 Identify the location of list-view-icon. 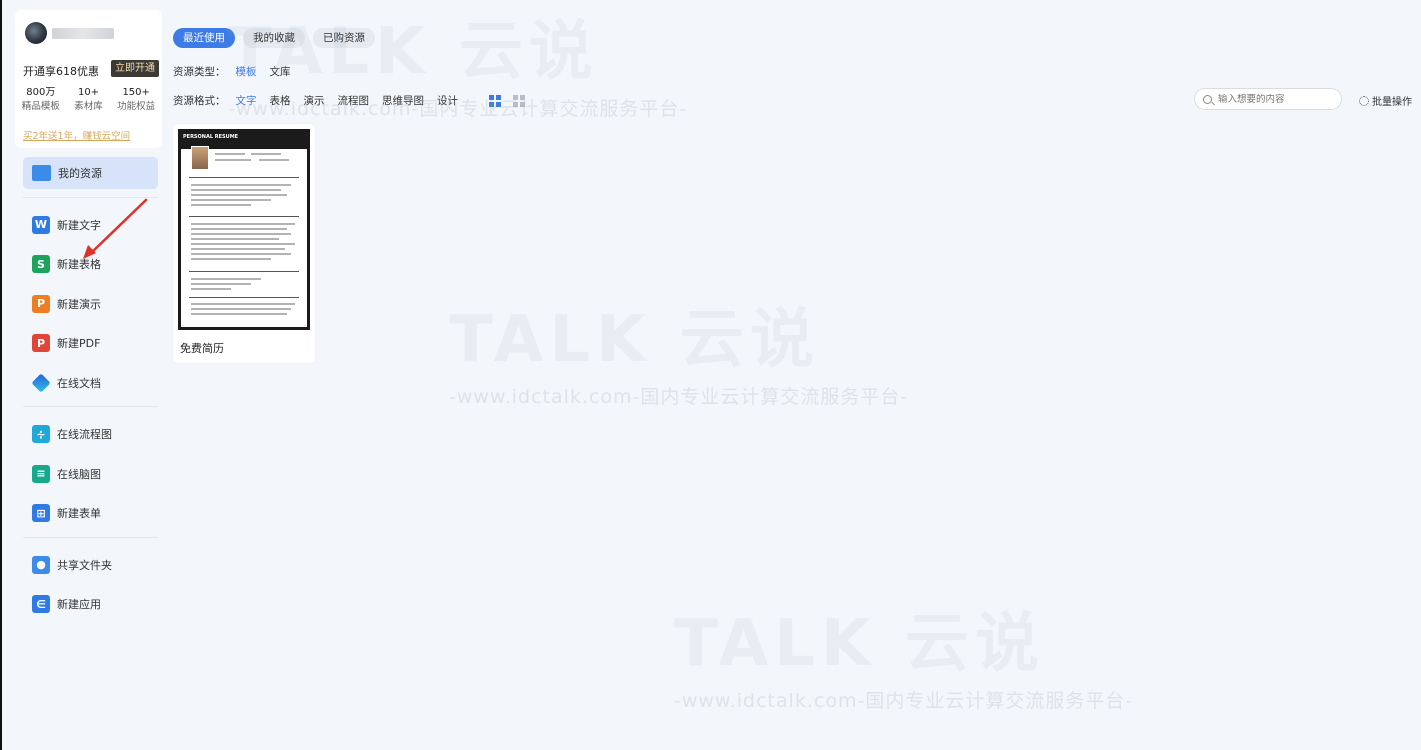
(519, 100).